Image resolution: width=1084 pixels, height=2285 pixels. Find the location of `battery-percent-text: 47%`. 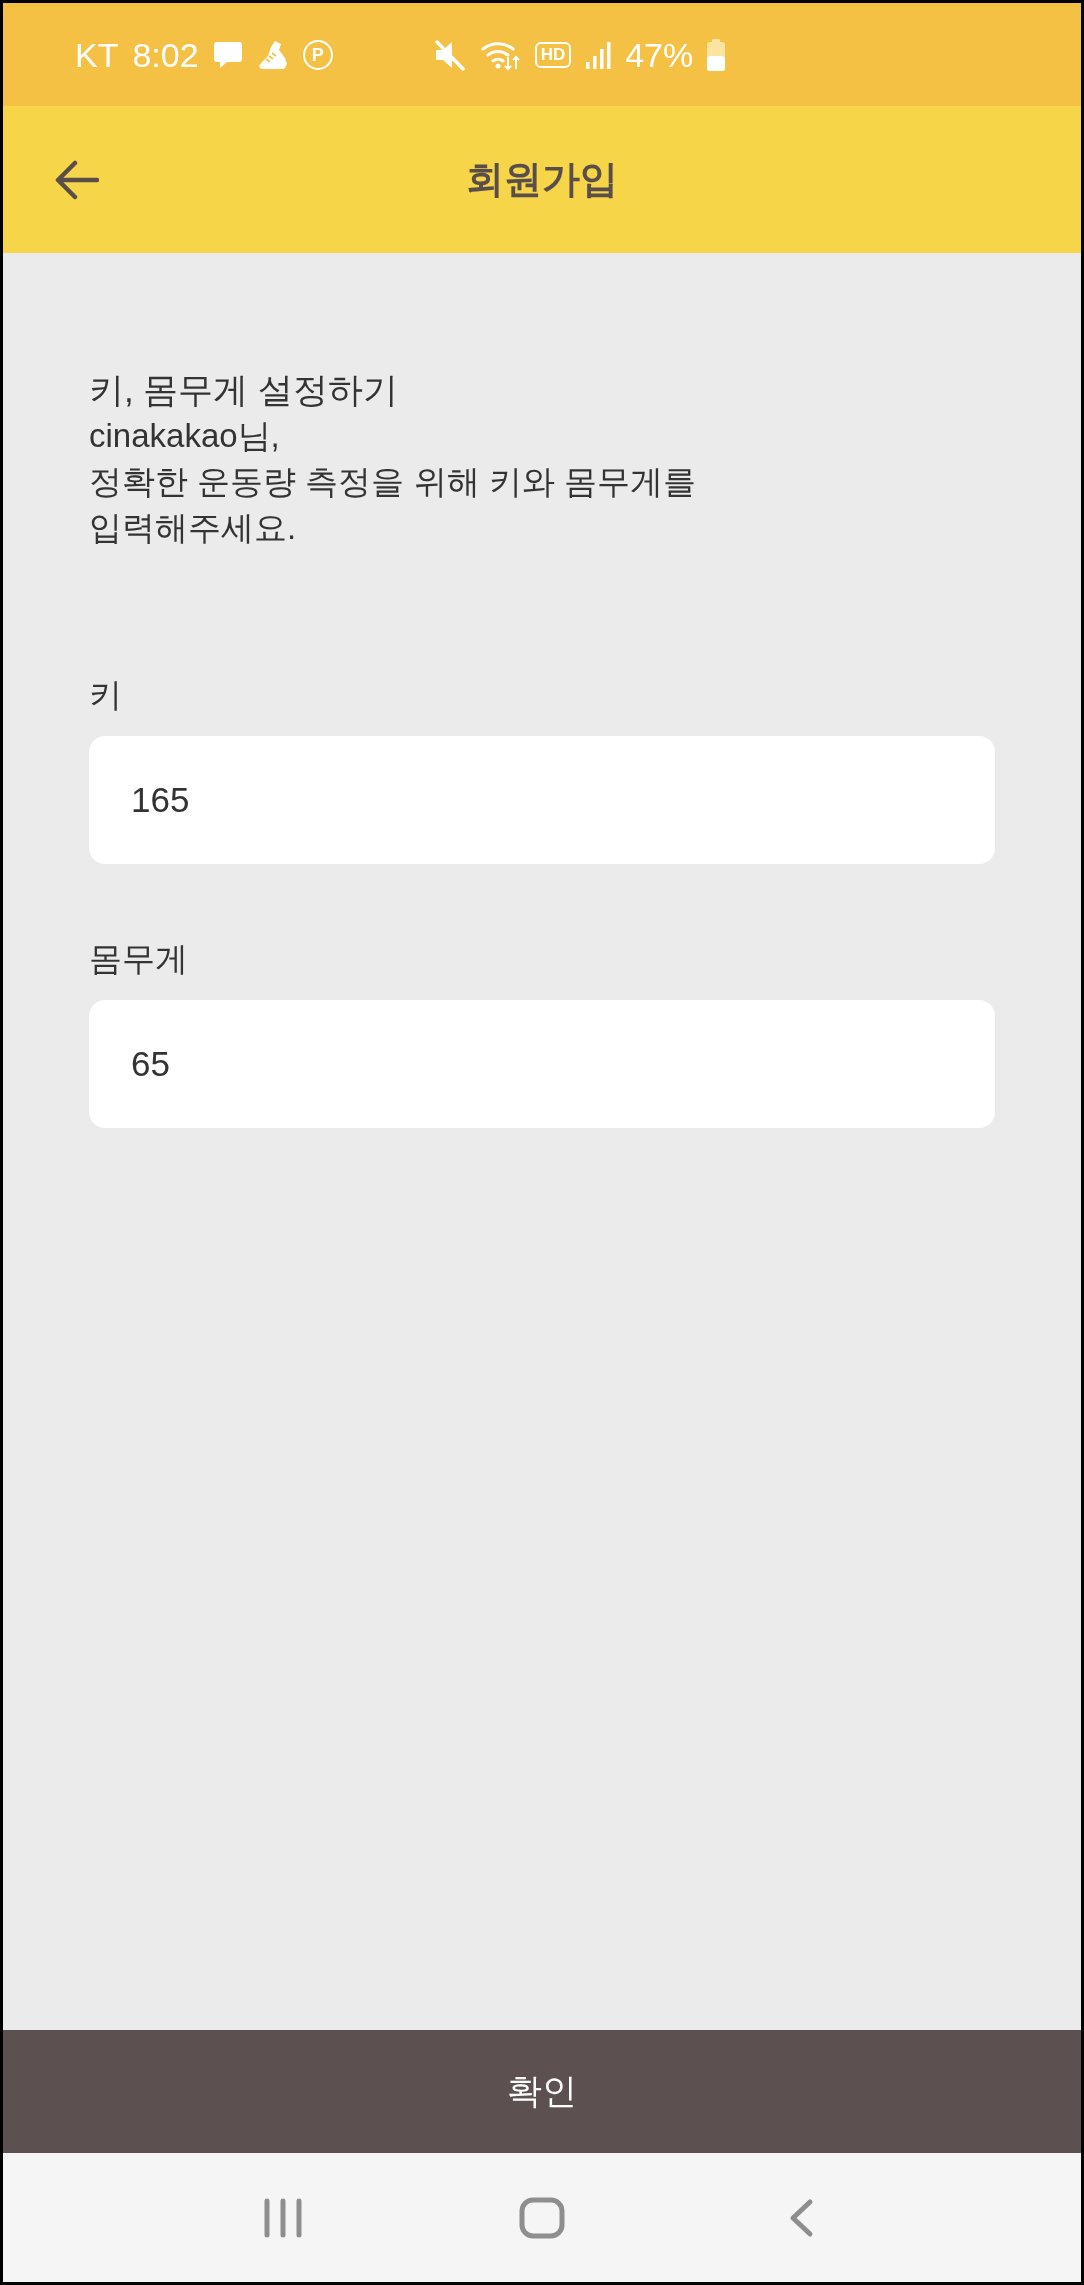

battery-percent-text: 47% is located at coordinates (659, 54).